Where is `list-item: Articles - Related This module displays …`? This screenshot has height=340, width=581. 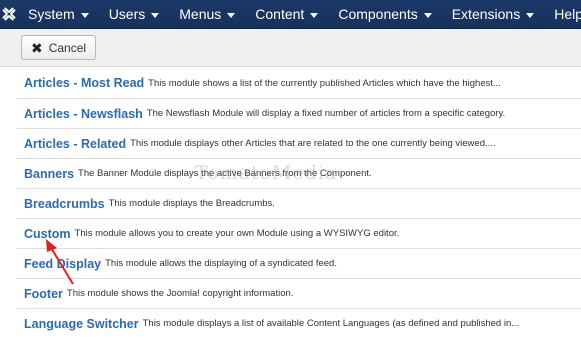 list-item: Articles - Related This module displays … is located at coordinates (298, 143).